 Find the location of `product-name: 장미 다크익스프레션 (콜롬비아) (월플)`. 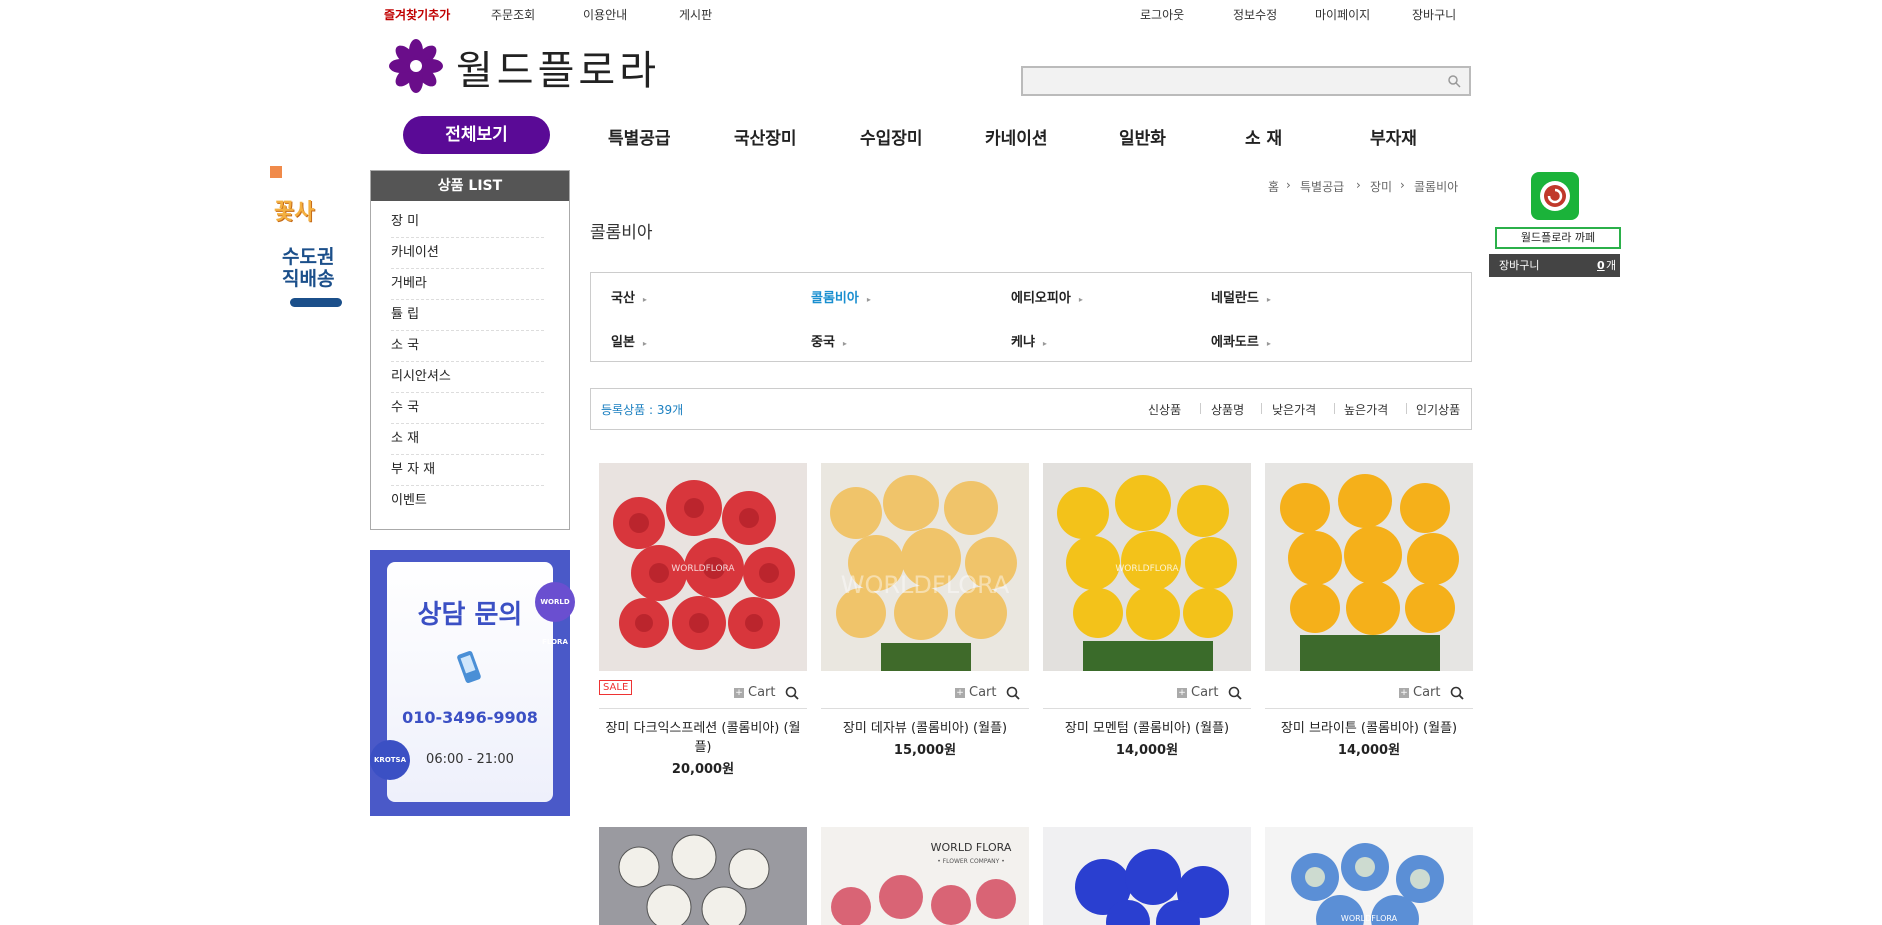

product-name: 장미 다크익스프레션 (콜롬비아) (월플) is located at coordinates (703, 738).